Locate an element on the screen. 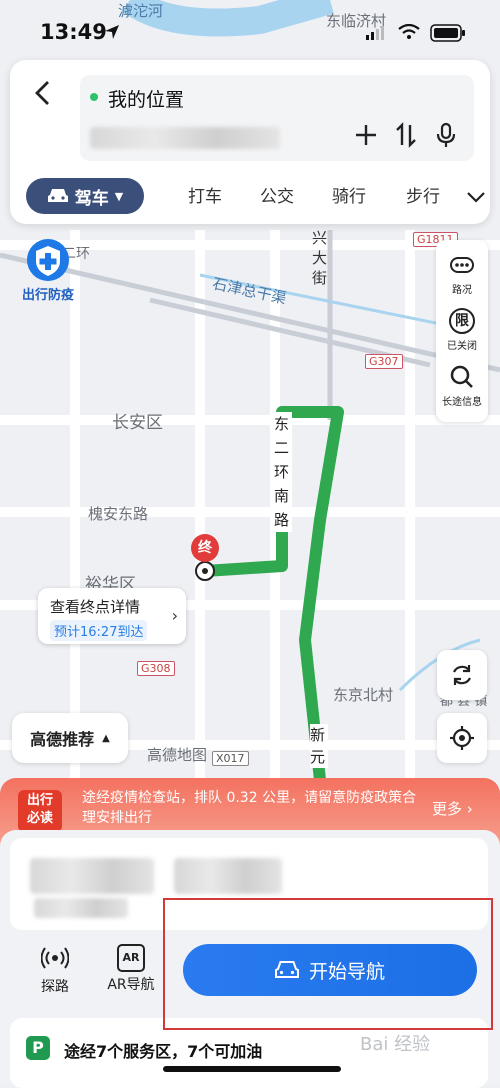  notice-more-link: 更多 › is located at coordinates (452, 808).